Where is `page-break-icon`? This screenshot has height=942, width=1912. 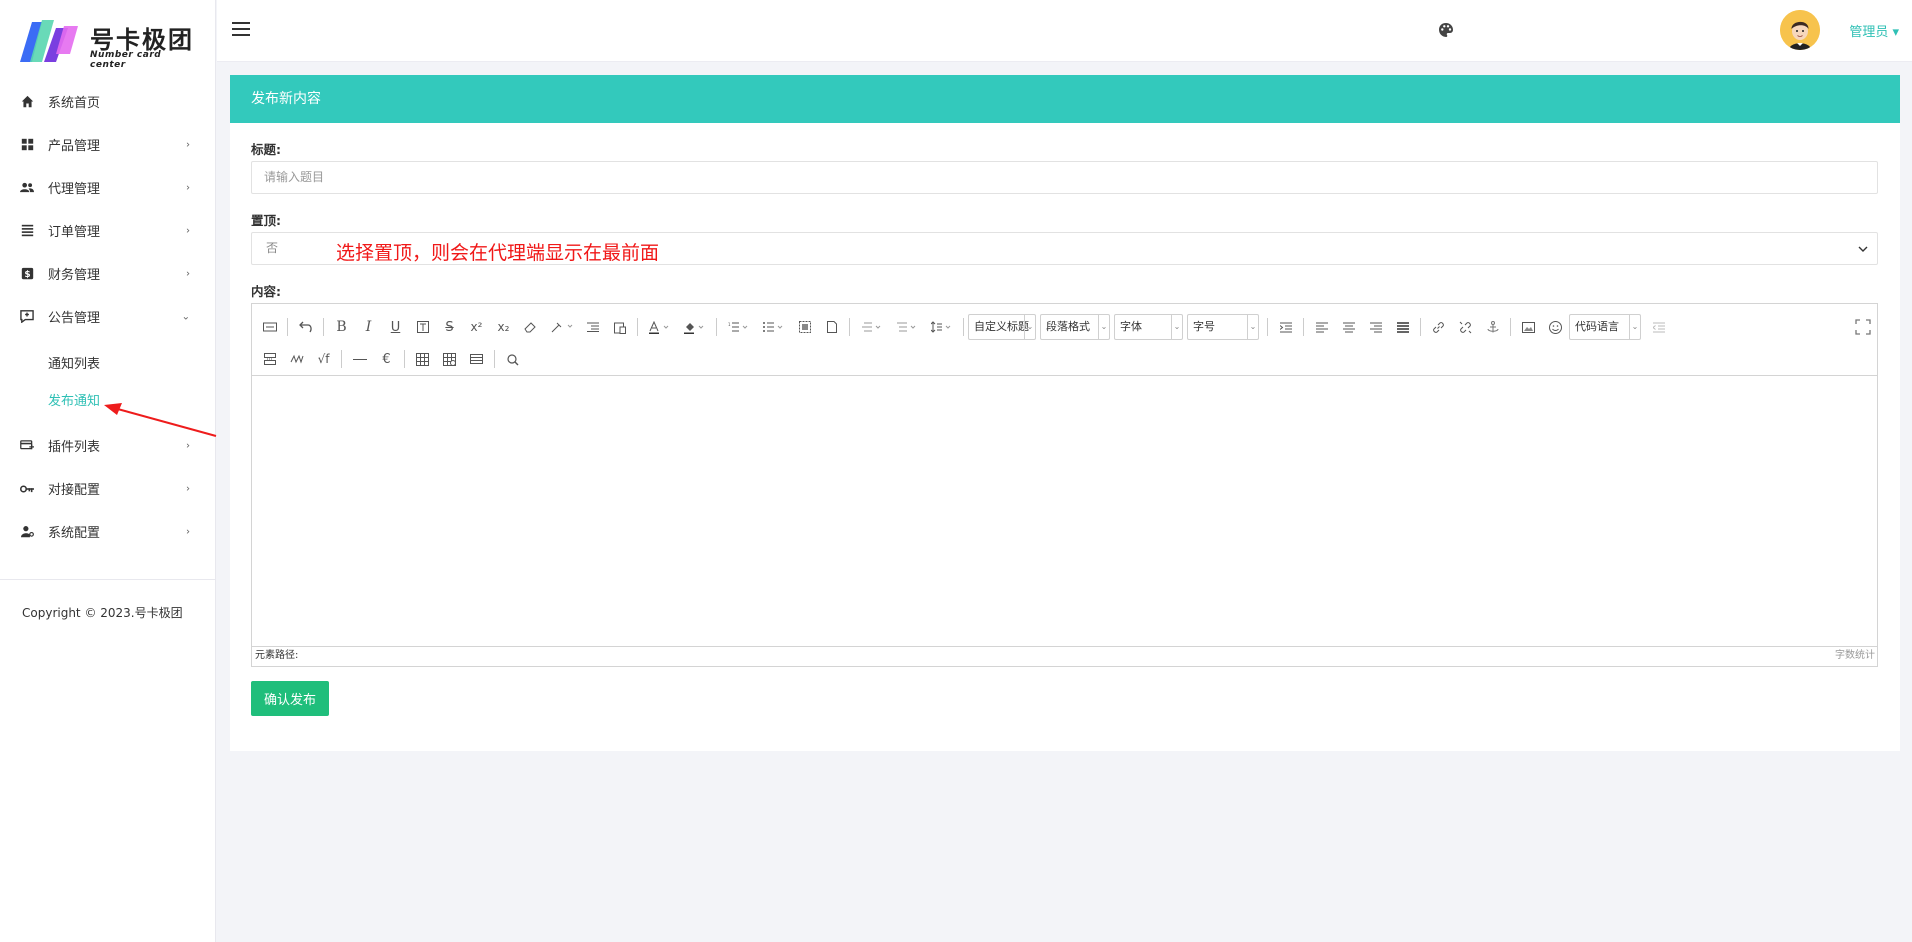 page-break-icon is located at coordinates (269, 359).